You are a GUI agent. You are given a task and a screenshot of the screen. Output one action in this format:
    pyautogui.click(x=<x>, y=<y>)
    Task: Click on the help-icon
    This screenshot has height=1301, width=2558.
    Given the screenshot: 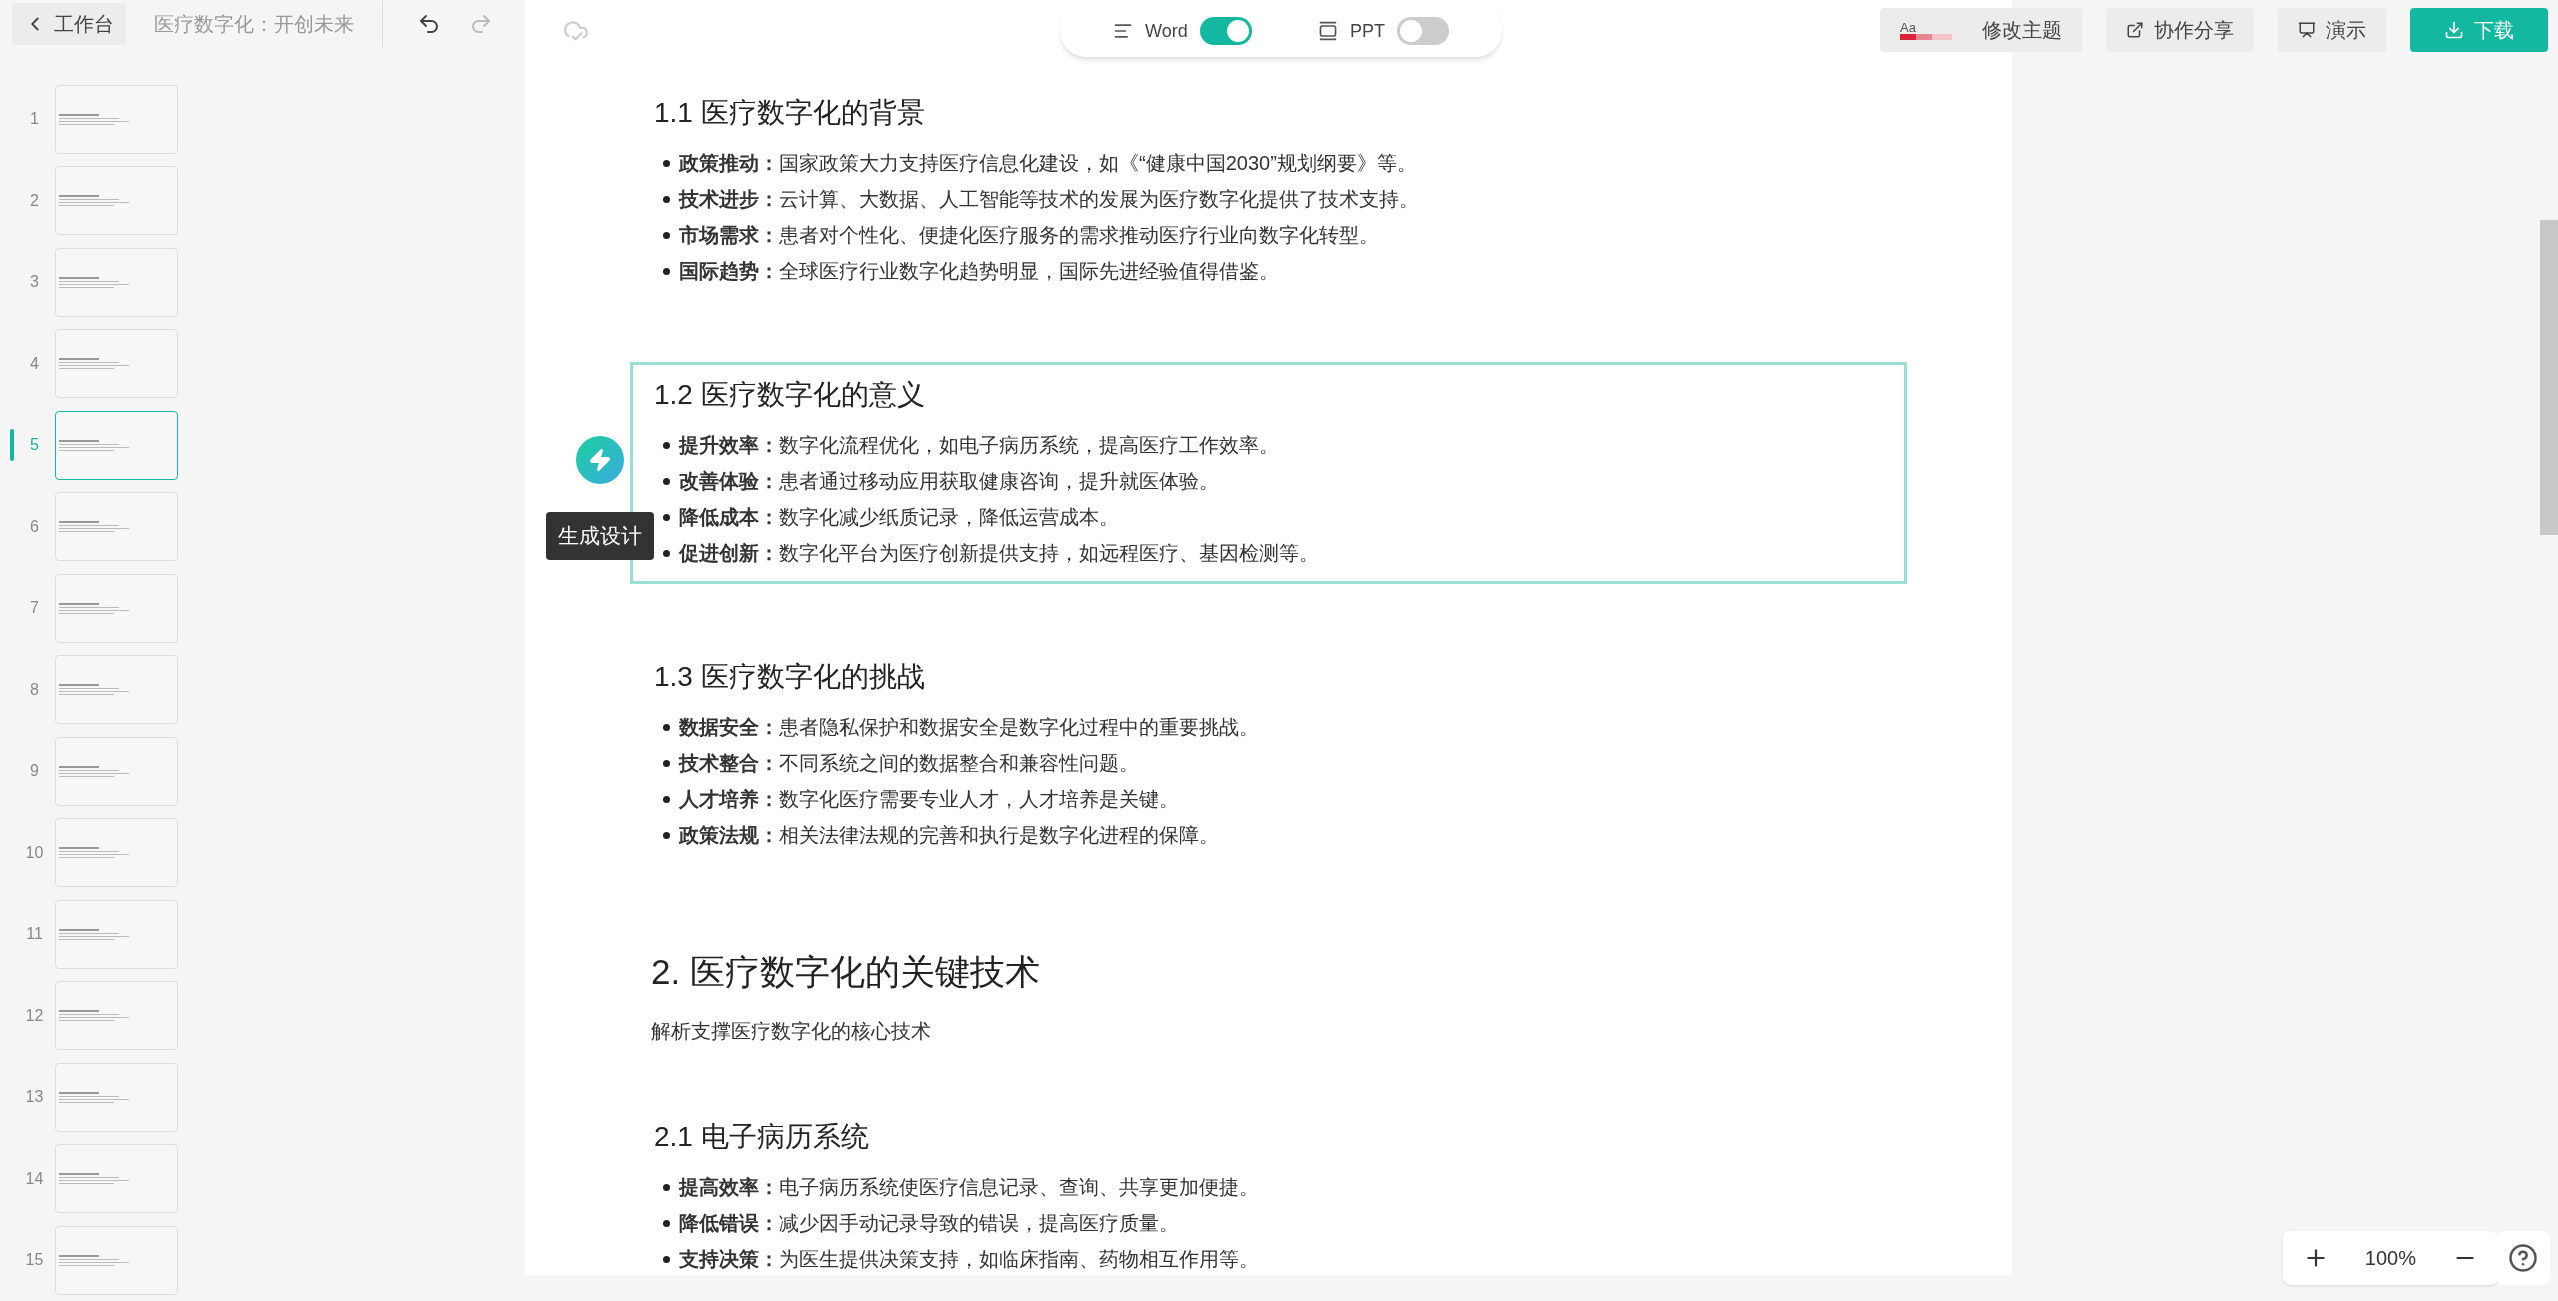 What is the action you would take?
    pyautogui.click(x=2523, y=1258)
    